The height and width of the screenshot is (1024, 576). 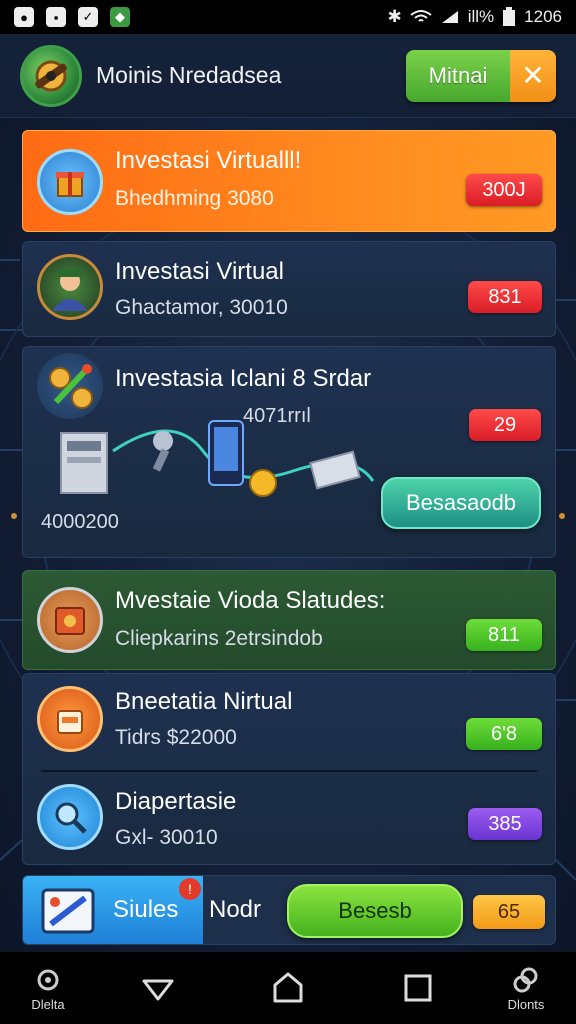 What do you see at coordinates (199, 271) in the screenshot?
I see `card-title: Investasi Virtual` at bounding box center [199, 271].